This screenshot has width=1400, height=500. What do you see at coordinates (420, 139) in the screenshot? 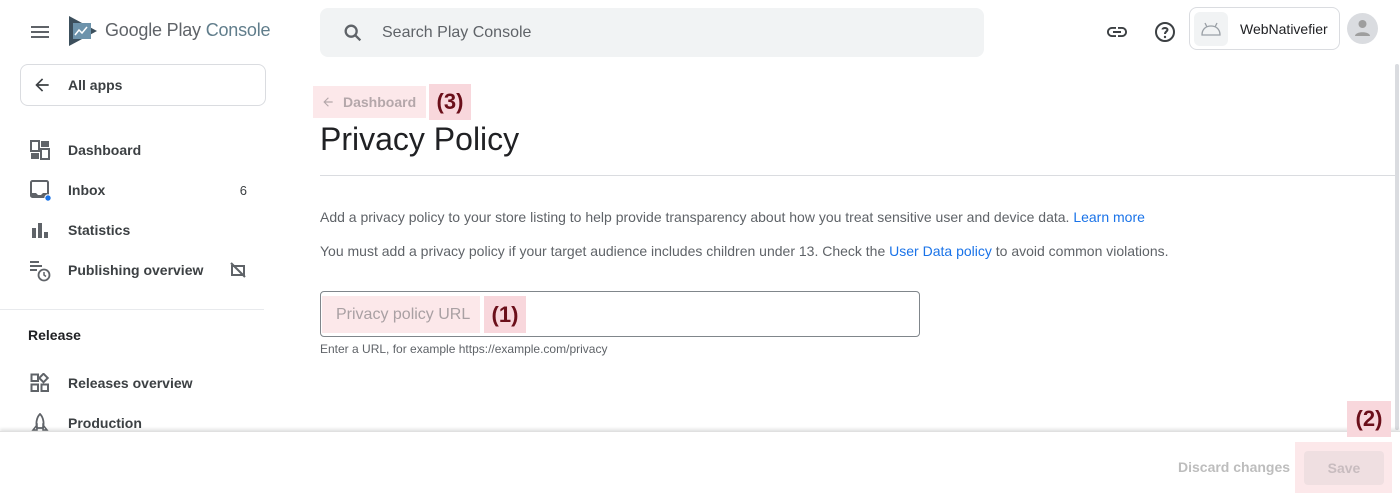
I see `page-title: Privacy Policy` at bounding box center [420, 139].